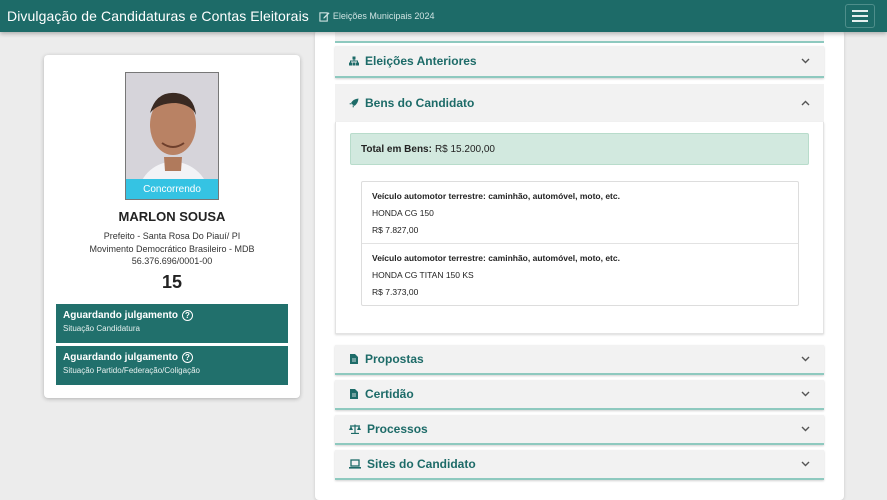 This screenshot has width=887, height=500. Describe the element at coordinates (395, 292) in the screenshot. I see `asset-value: R$ 7.373,00` at that location.